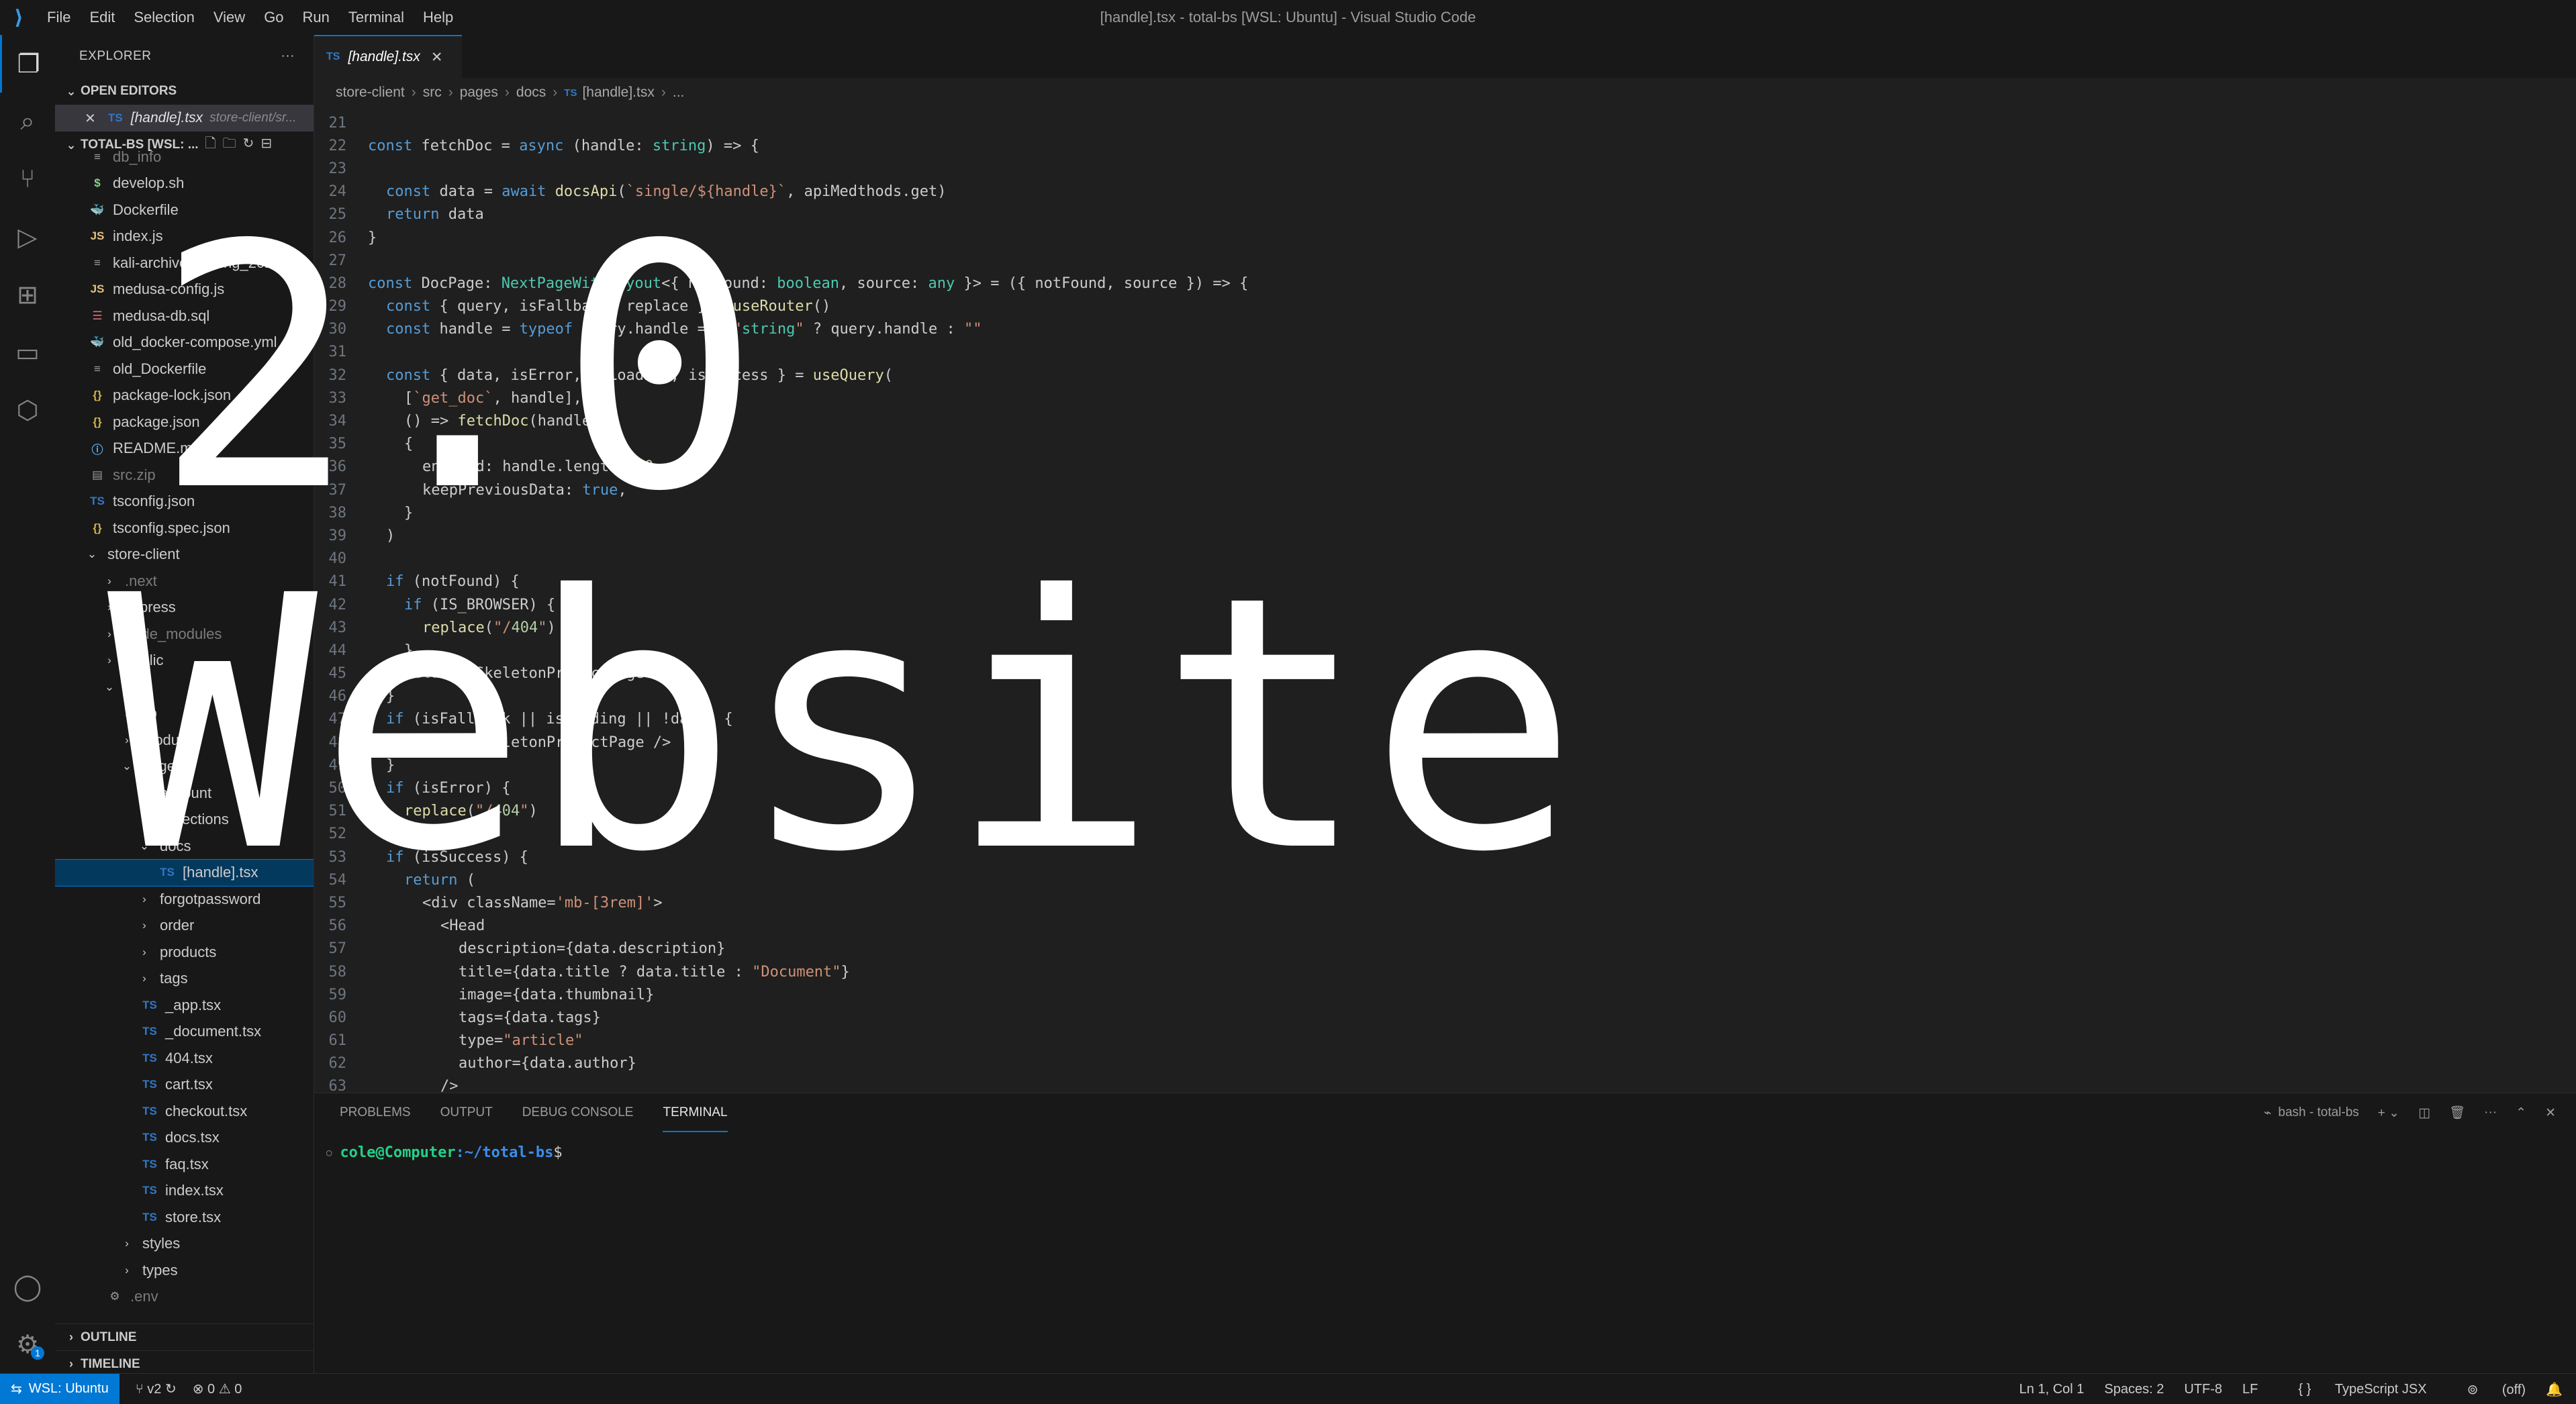  I want to click on menu-run: Run, so click(316, 18).